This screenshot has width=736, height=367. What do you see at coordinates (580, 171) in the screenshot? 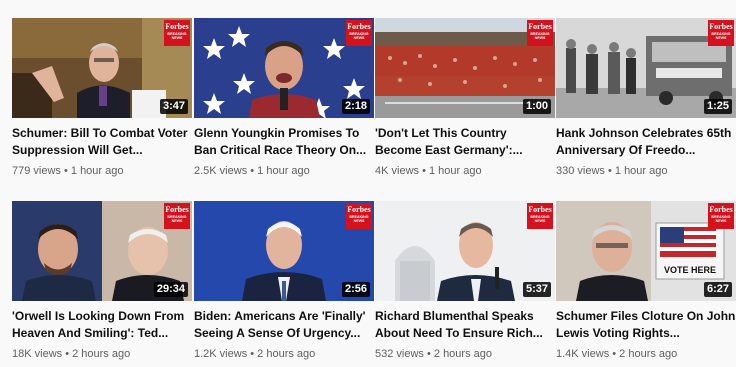
I see `view-count: 330 views` at bounding box center [580, 171].